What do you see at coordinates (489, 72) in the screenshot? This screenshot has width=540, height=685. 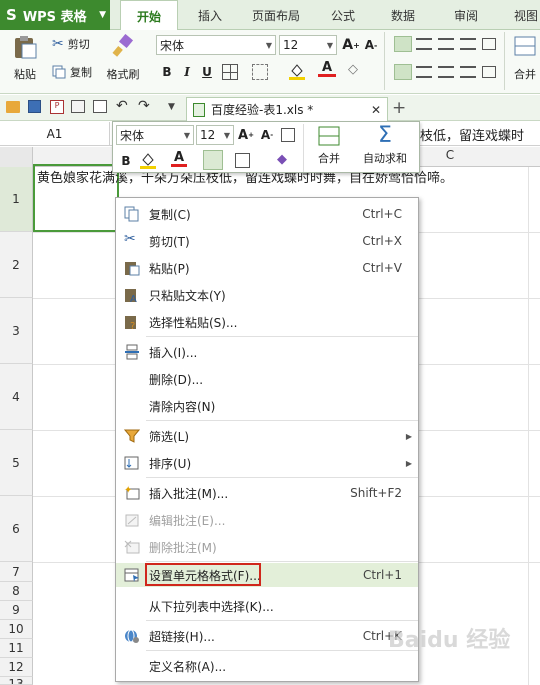 I see `distributed-icon` at bounding box center [489, 72].